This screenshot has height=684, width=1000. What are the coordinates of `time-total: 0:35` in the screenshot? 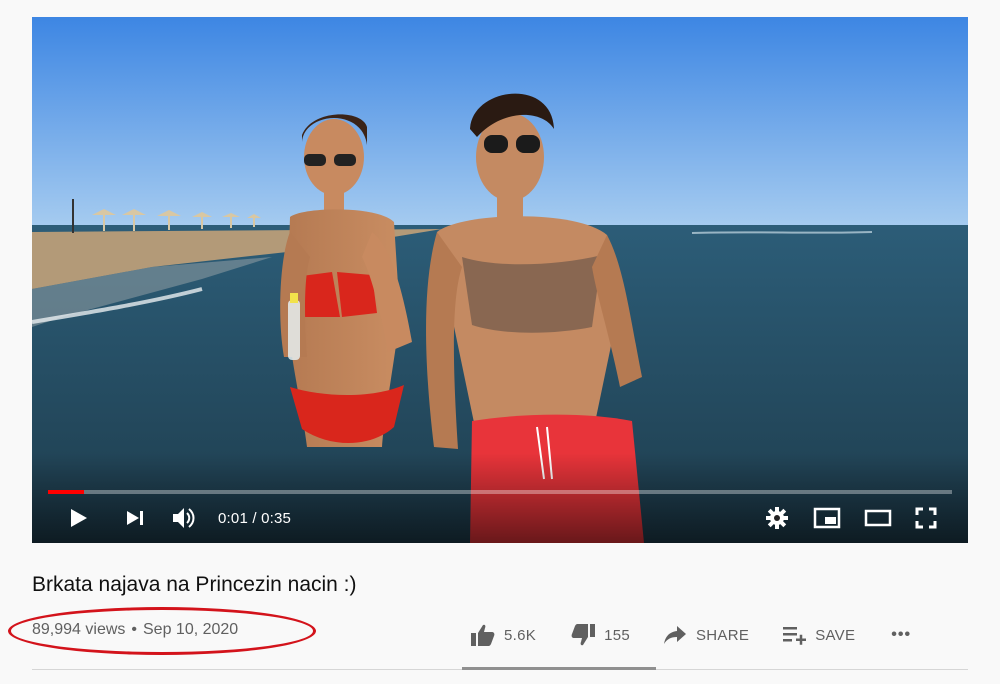 It's located at (276, 518).